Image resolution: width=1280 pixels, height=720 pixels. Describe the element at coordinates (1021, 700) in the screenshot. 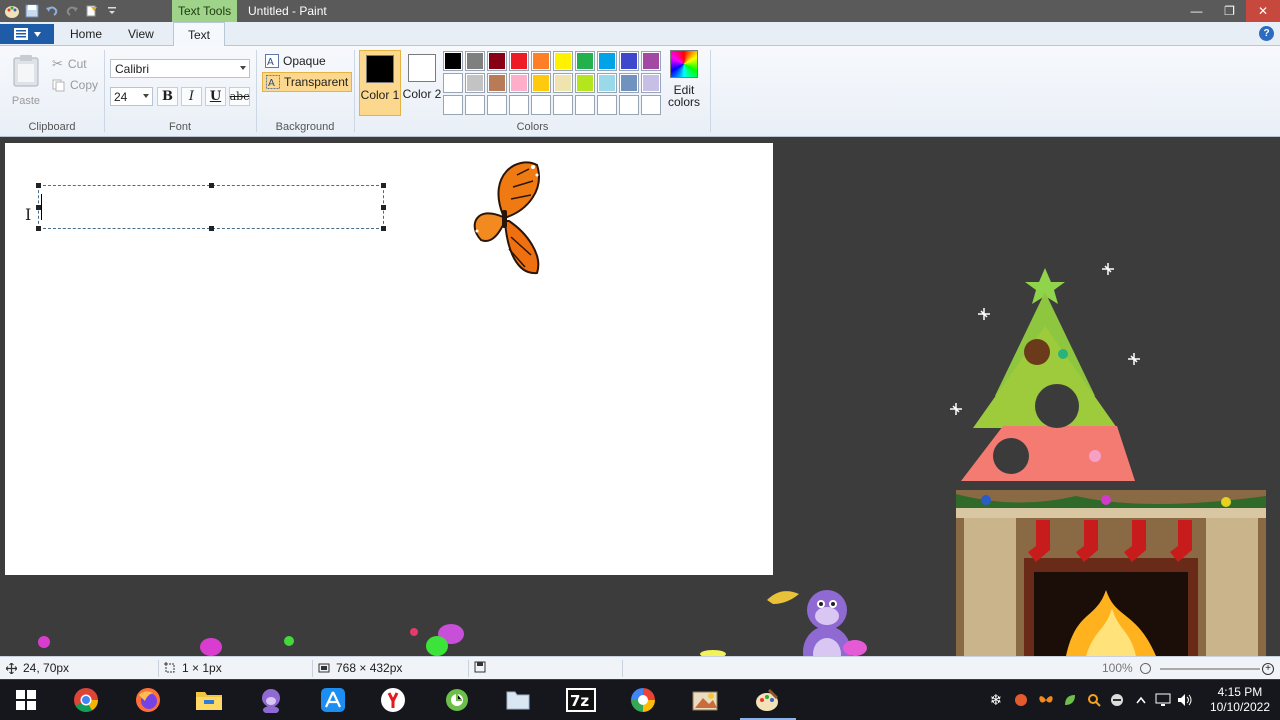

I see `red-app-tray-icon` at that location.